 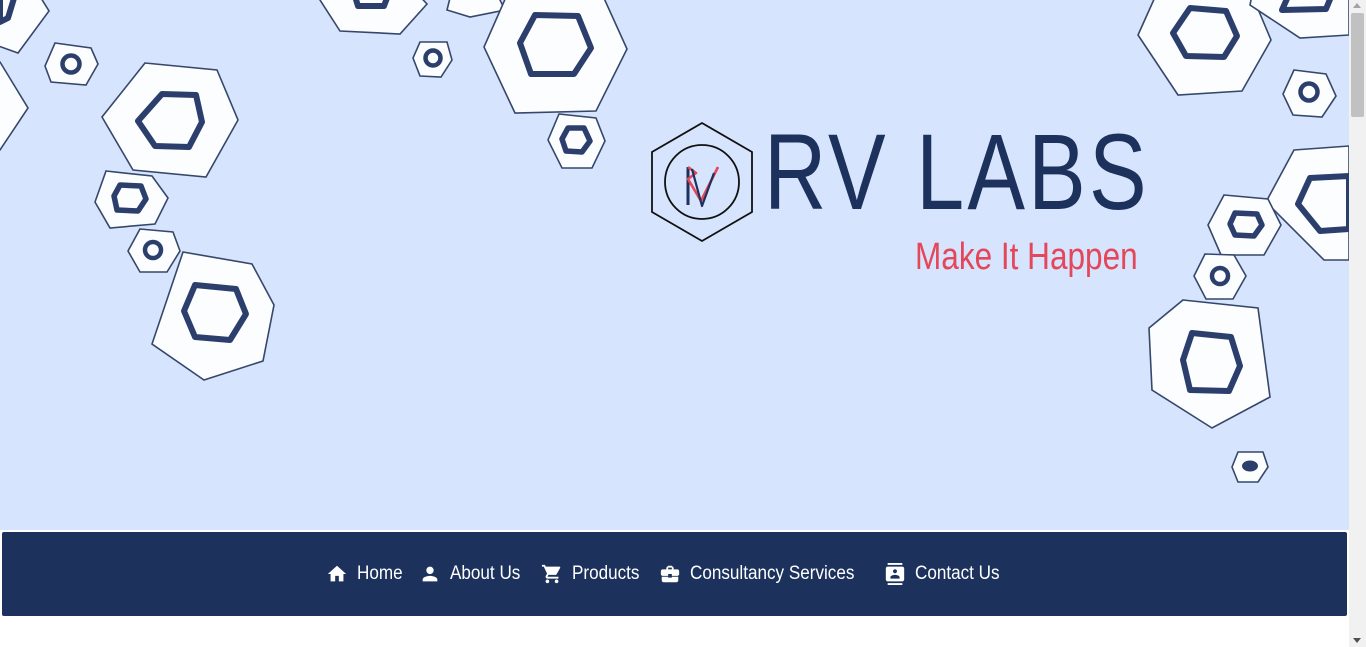 What do you see at coordinates (605, 573) in the screenshot?
I see `nav-item-label: Products` at bounding box center [605, 573].